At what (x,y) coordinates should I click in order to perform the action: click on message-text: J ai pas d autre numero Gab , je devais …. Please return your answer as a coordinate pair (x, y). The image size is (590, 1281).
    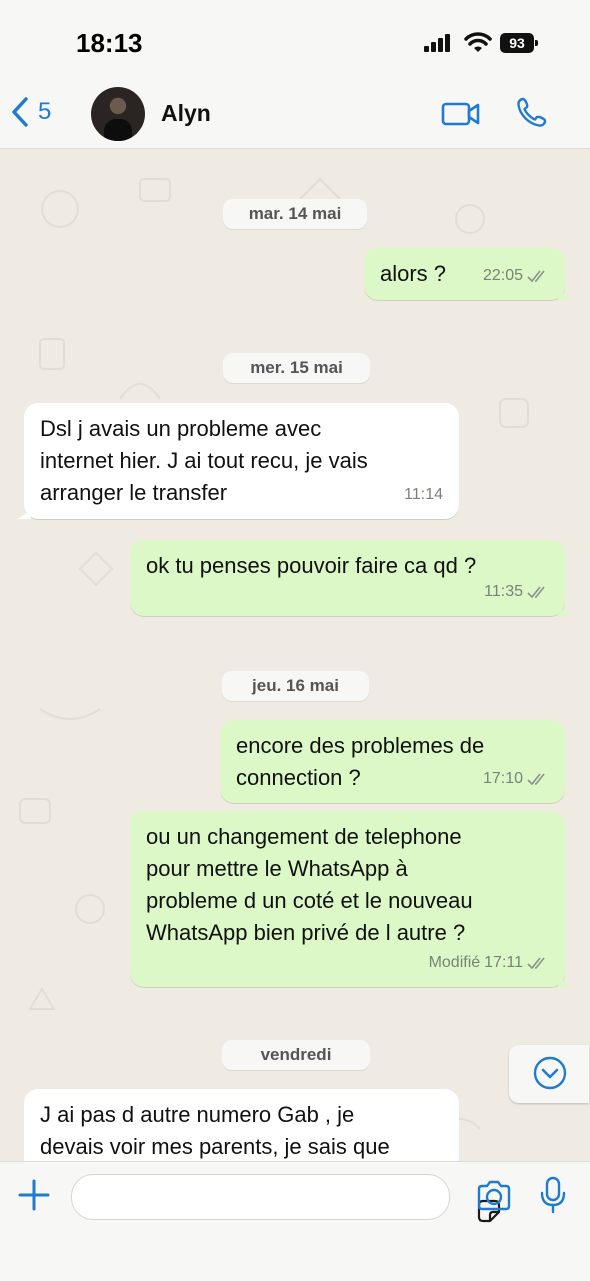
    Looking at the image, I should click on (215, 1130).